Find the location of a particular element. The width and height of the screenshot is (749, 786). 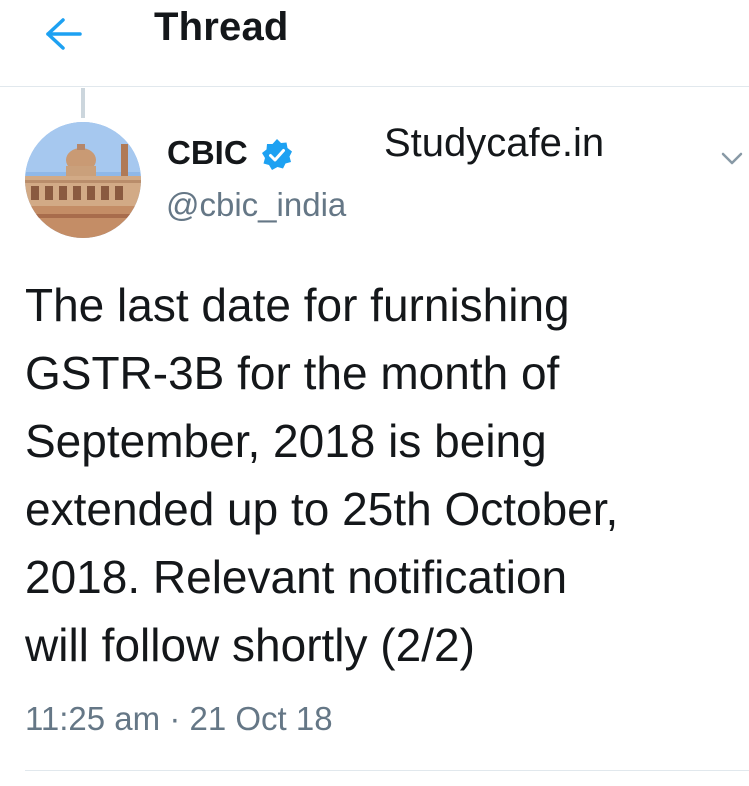

watermark-text: Studycafe.in is located at coordinates (494, 143).